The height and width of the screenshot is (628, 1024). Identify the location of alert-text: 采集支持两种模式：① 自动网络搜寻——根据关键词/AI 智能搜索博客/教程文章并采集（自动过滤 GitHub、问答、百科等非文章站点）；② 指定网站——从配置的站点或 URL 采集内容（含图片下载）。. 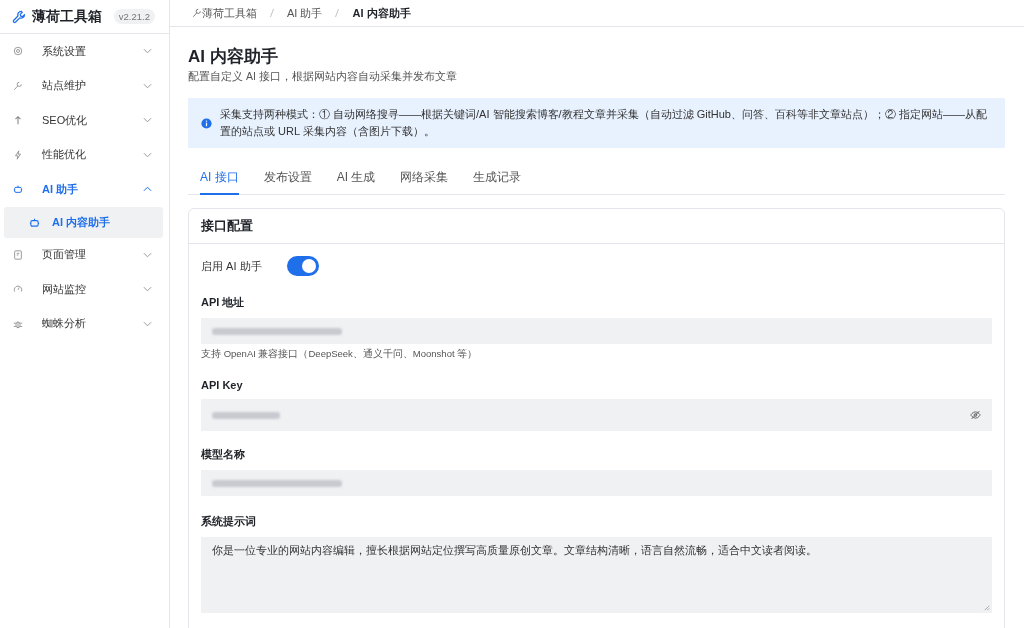
(604, 123).